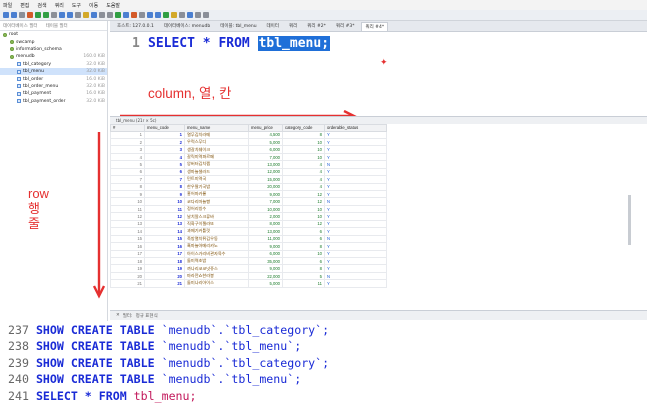 The image size is (647, 408). Describe the element at coordinates (216, 246) in the screenshot. I see `table-cell: 흑마늘아메리카노` at that location.